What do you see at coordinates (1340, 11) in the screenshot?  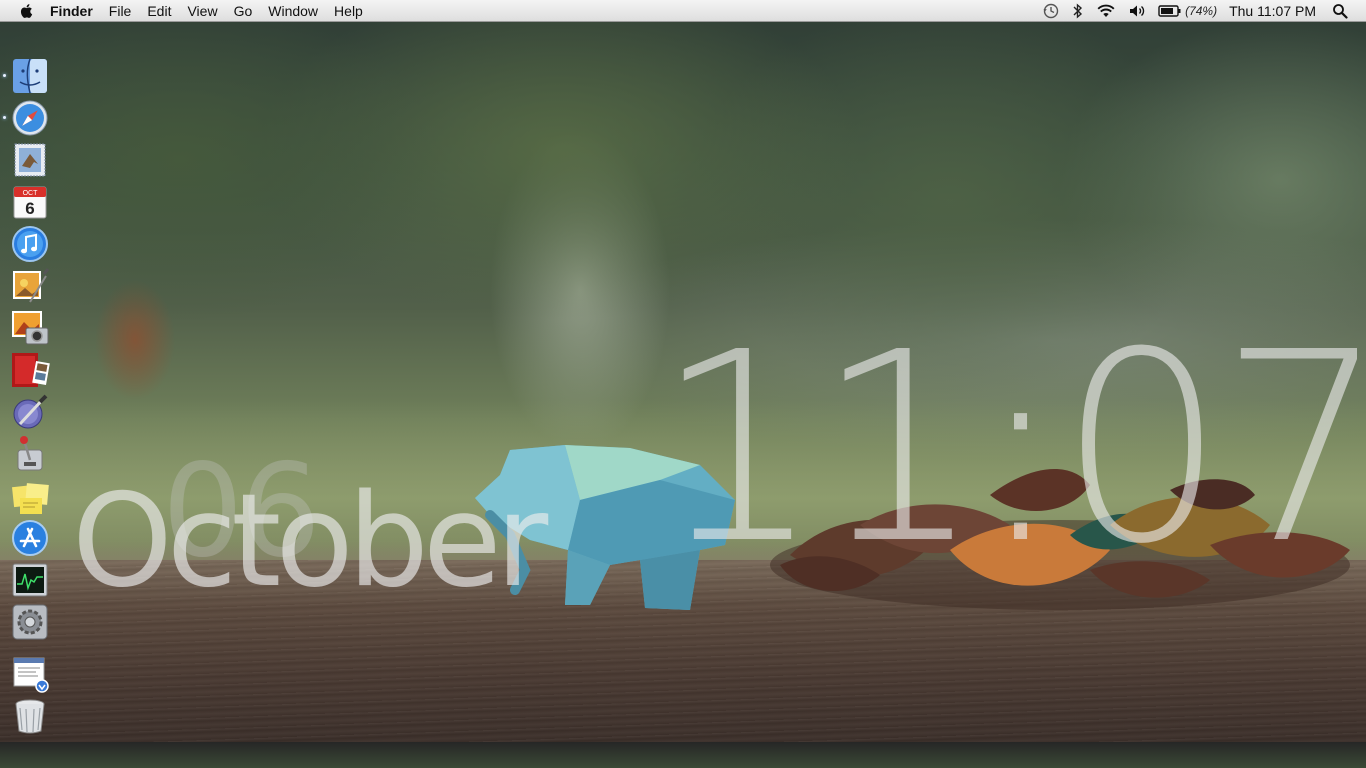 I see `spotlight-search-icon` at bounding box center [1340, 11].